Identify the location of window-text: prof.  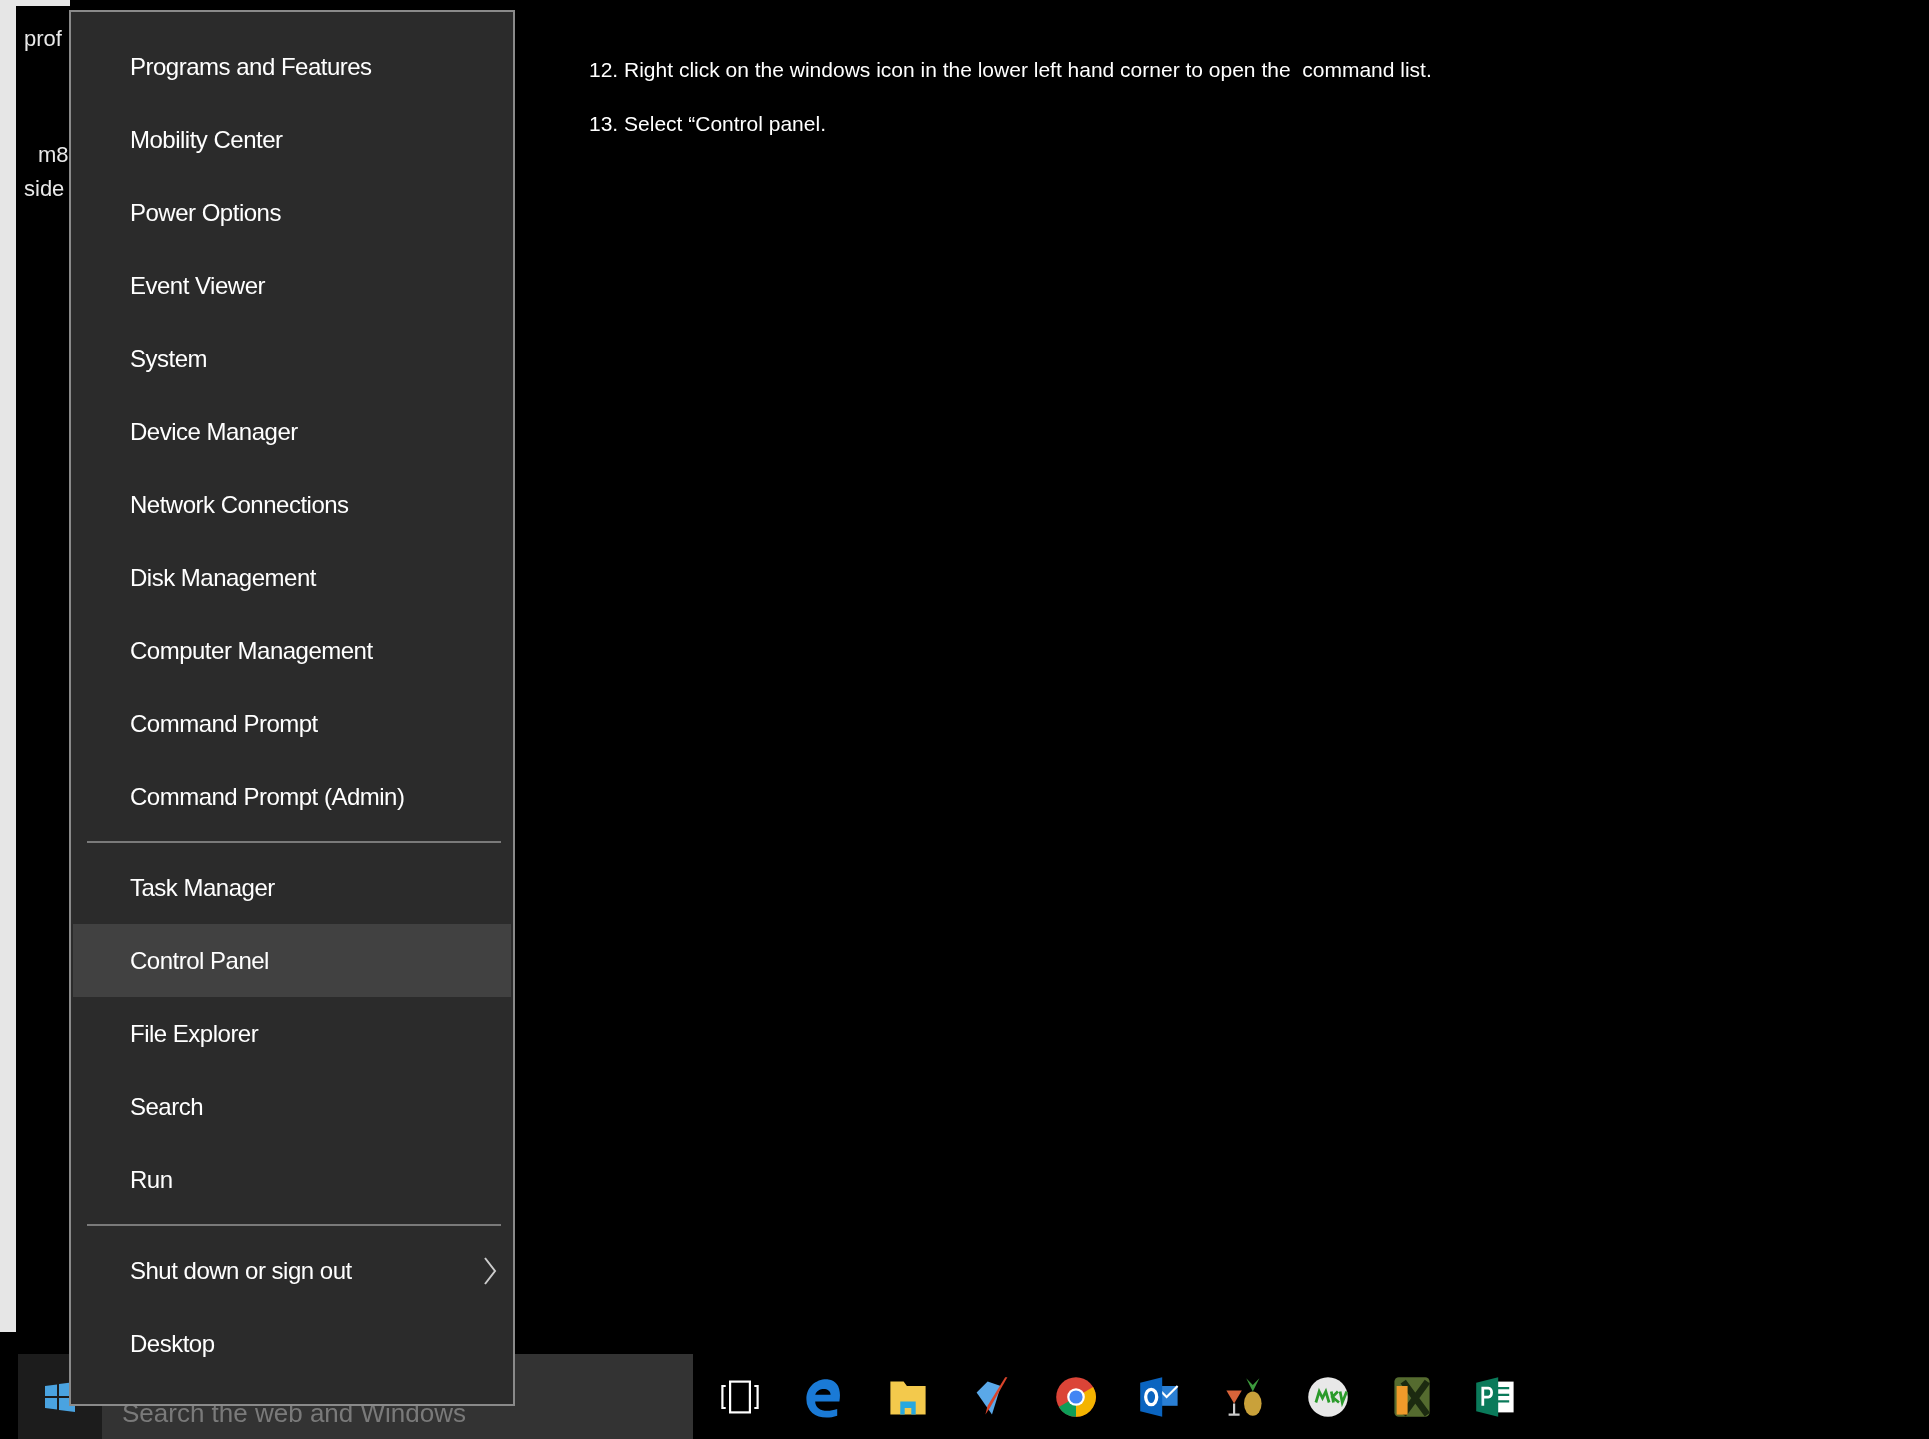
(43, 39).